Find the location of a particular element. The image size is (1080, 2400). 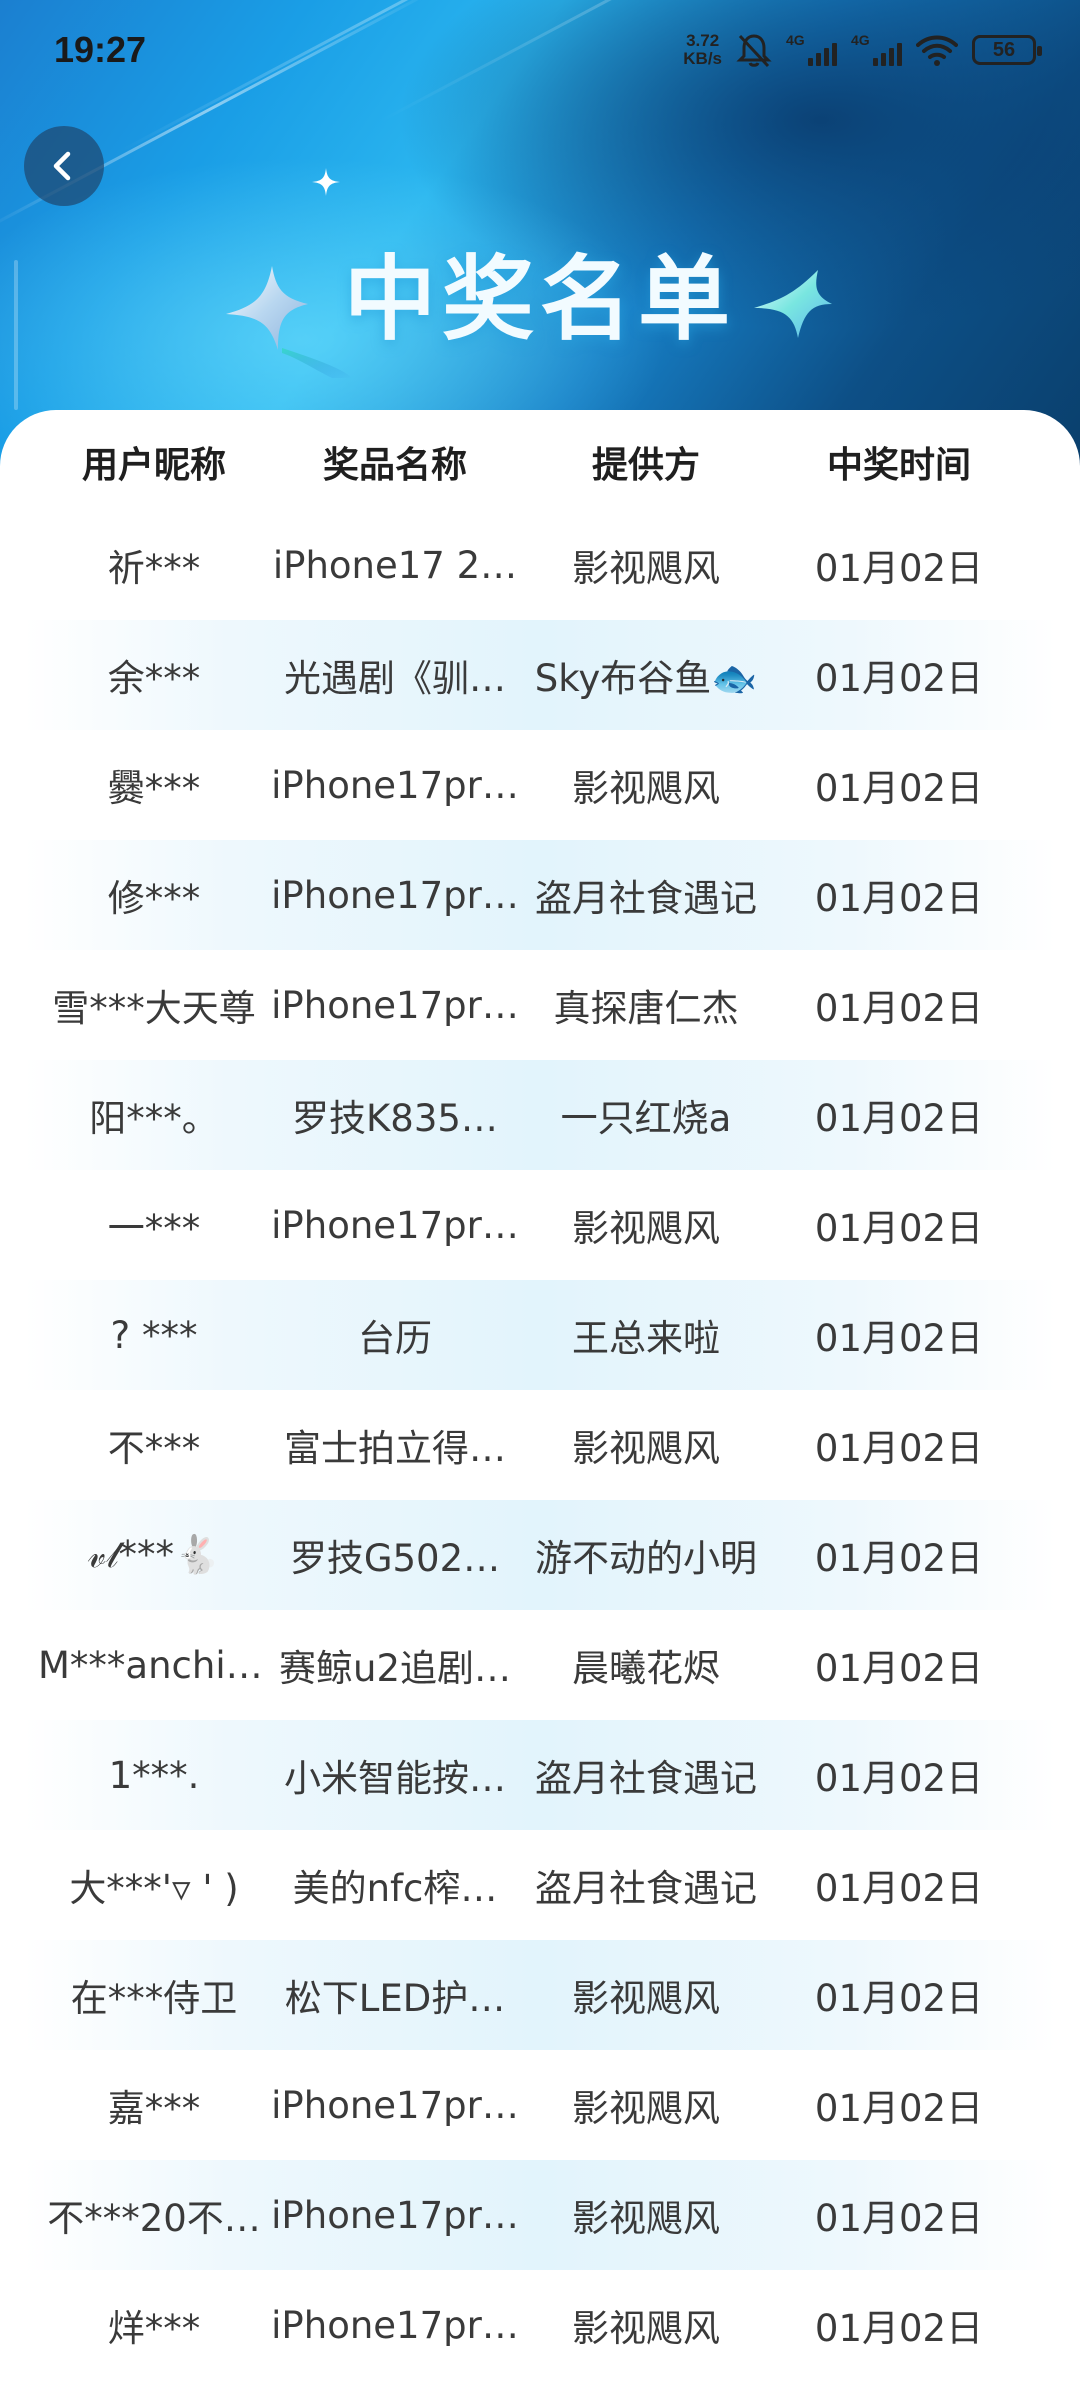

cell-nickname: 在***侍卫 is located at coordinates (154, 1998).